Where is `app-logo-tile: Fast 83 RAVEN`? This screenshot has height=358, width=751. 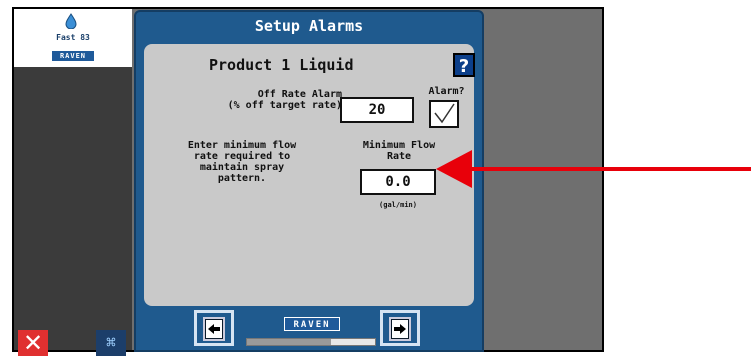 app-logo-tile: Fast 83 RAVEN is located at coordinates (73, 38).